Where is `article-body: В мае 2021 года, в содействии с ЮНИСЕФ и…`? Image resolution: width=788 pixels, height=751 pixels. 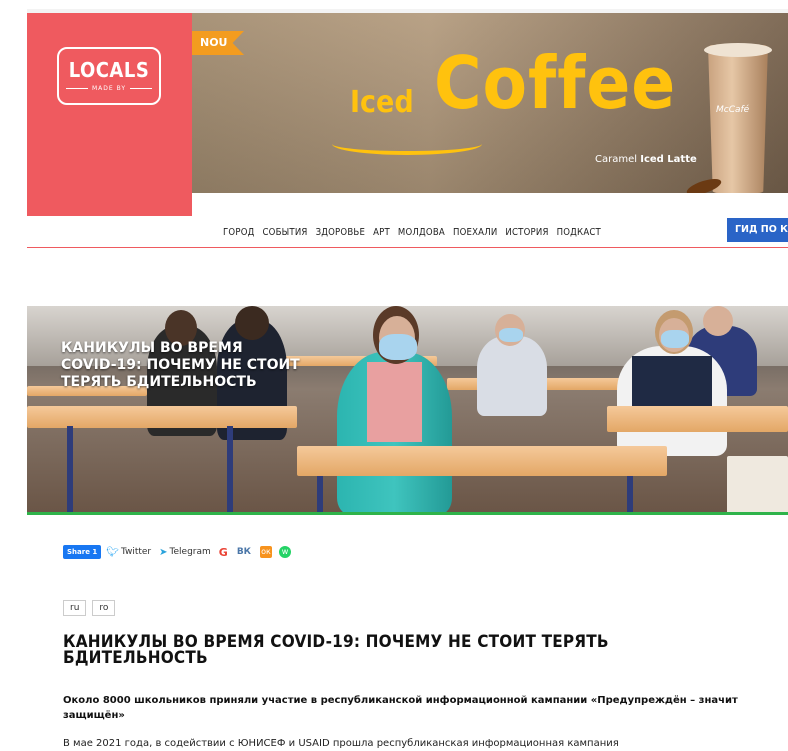 article-body: В мае 2021 года, в содействии с ЮНИСЕФ и… is located at coordinates (341, 743).